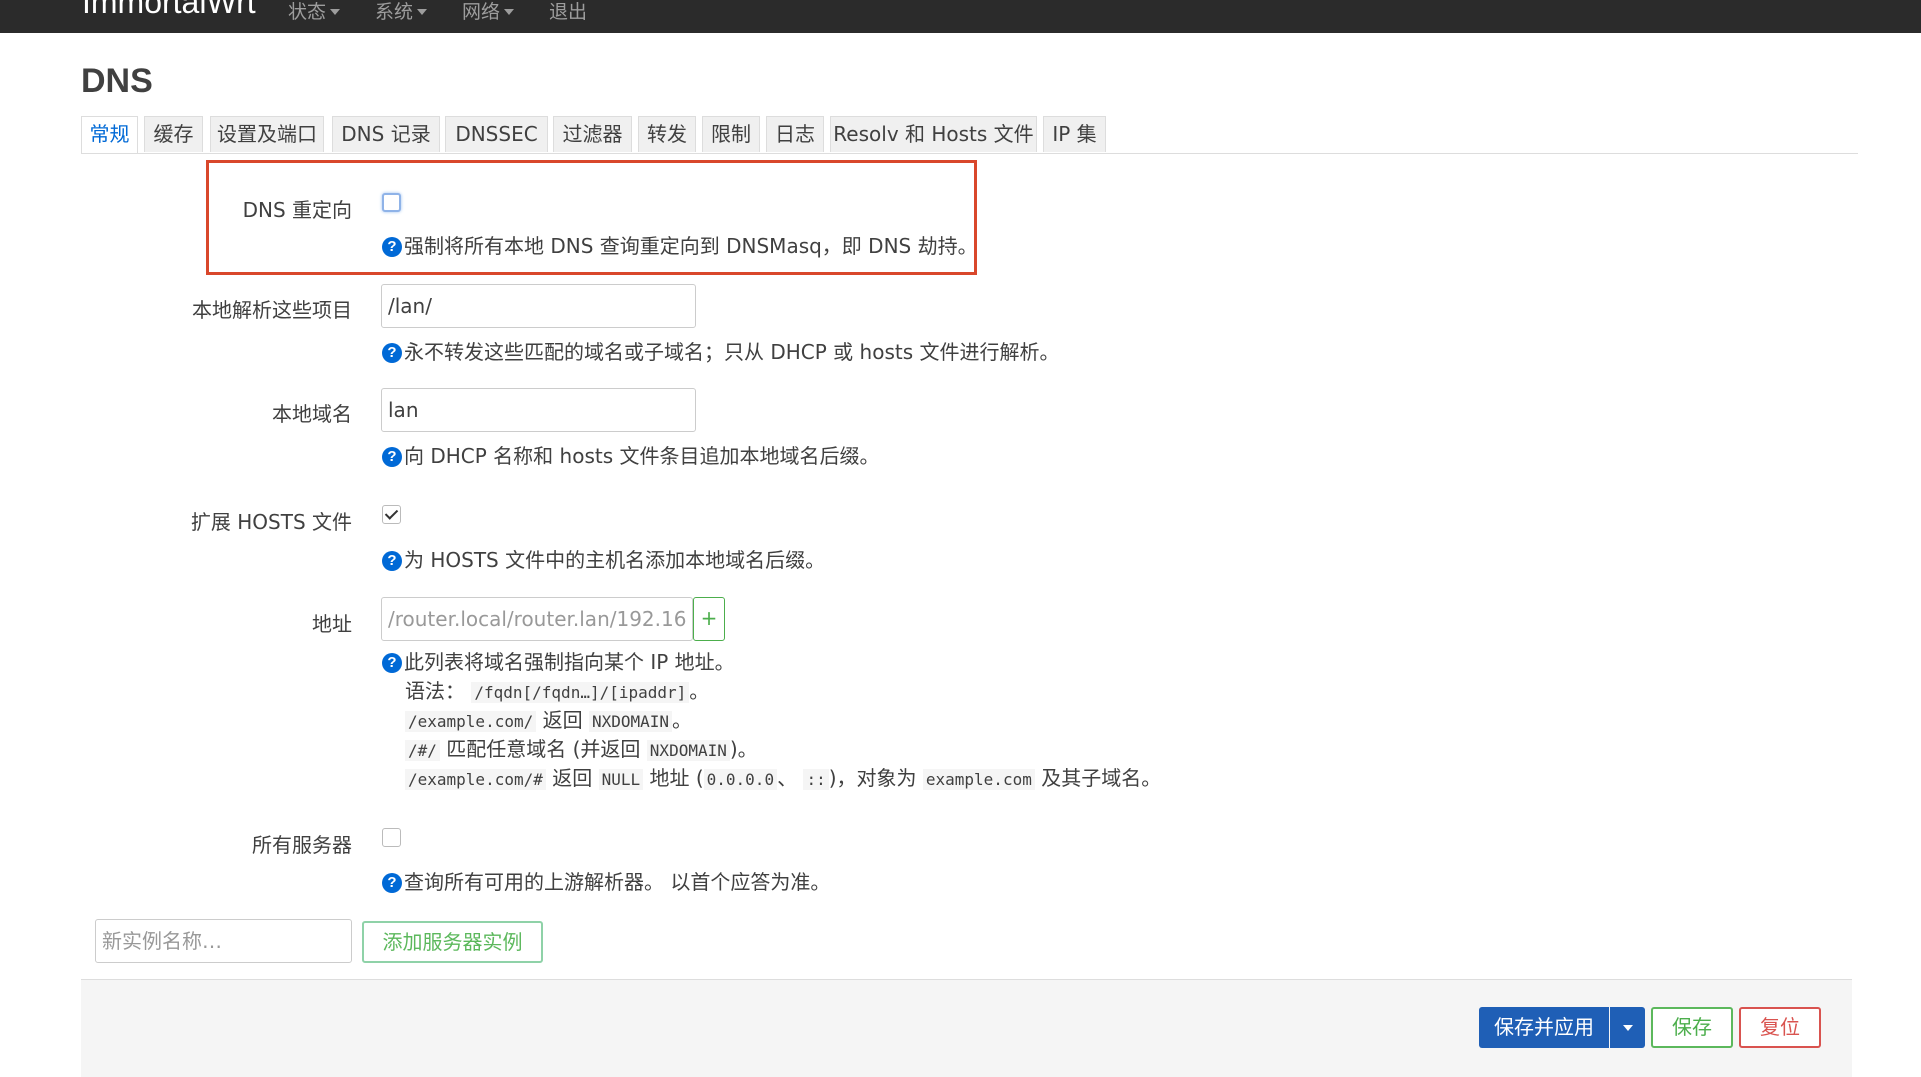 The image size is (1921, 1077). What do you see at coordinates (538, 410) in the screenshot?
I see `local-domain-input` at bounding box center [538, 410].